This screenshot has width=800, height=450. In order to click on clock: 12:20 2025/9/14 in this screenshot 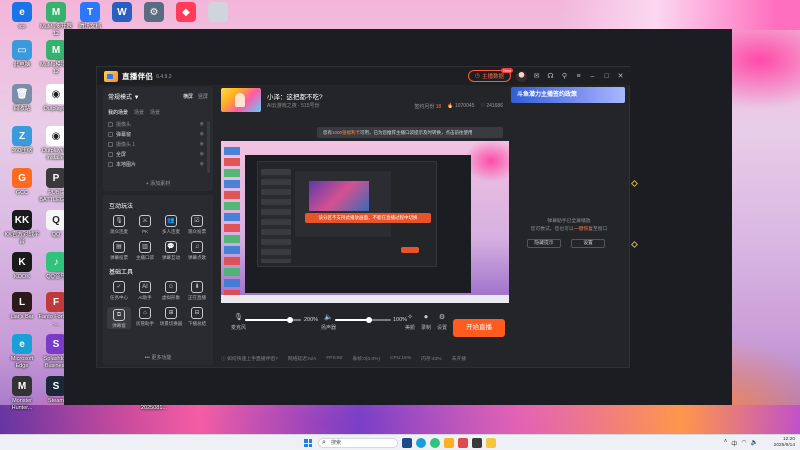, I will do `click(784, 443)`.